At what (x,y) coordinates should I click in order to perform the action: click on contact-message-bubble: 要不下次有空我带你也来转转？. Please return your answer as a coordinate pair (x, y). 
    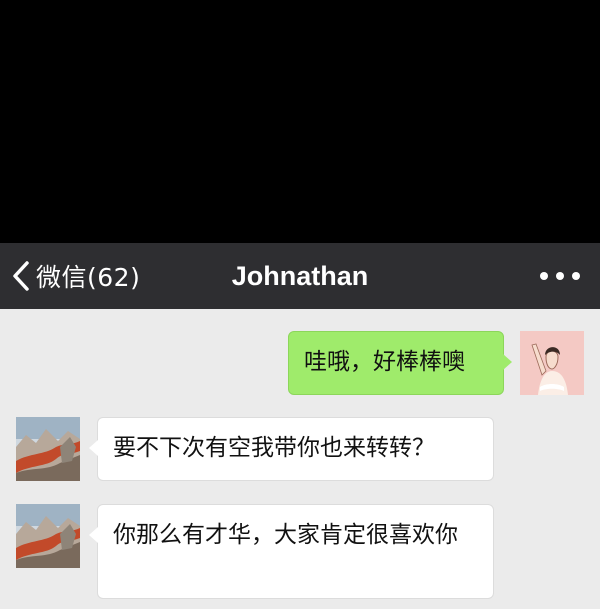
    Looking at the image, I should click on (291, 449).